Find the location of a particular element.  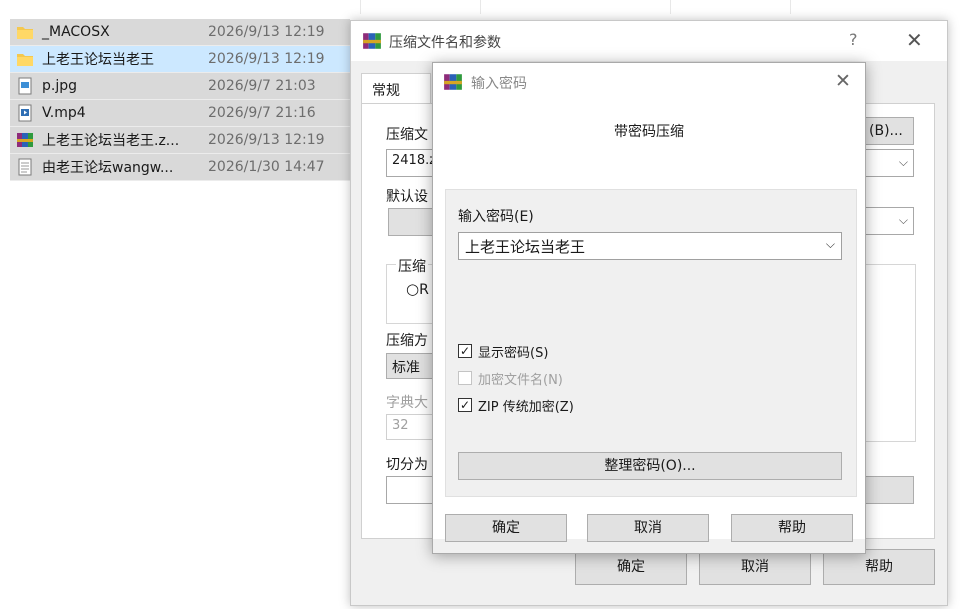

file-row: p.jpg 2026/9/7 21:03 is located at coordinates (180, 86).